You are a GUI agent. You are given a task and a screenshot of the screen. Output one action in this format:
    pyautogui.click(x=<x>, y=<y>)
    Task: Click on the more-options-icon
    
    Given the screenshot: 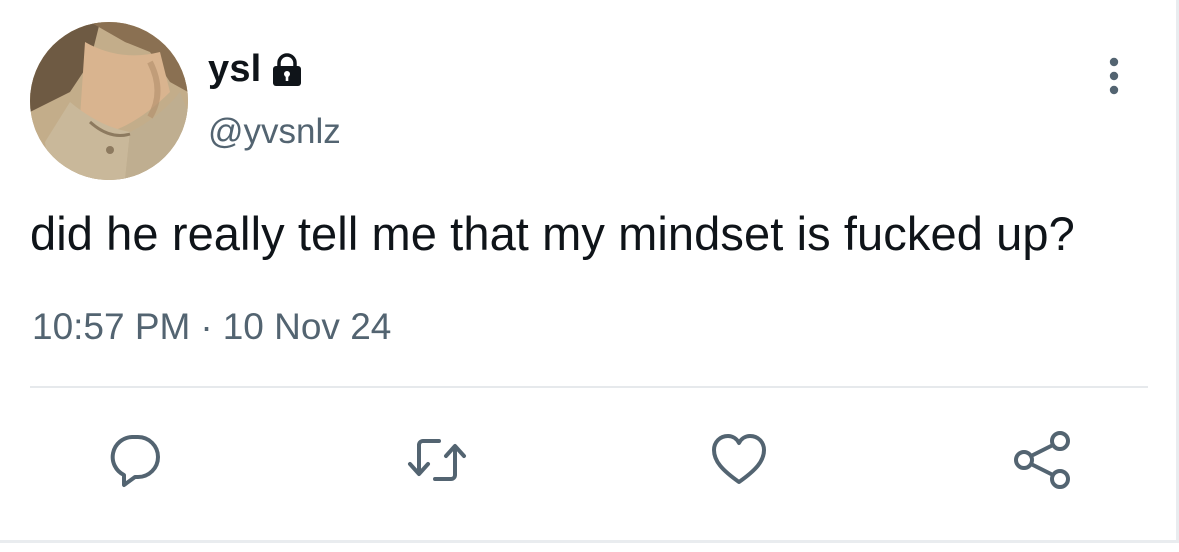 What is the action you would take?
    pyautogui.click(x=1114, y=77)
    